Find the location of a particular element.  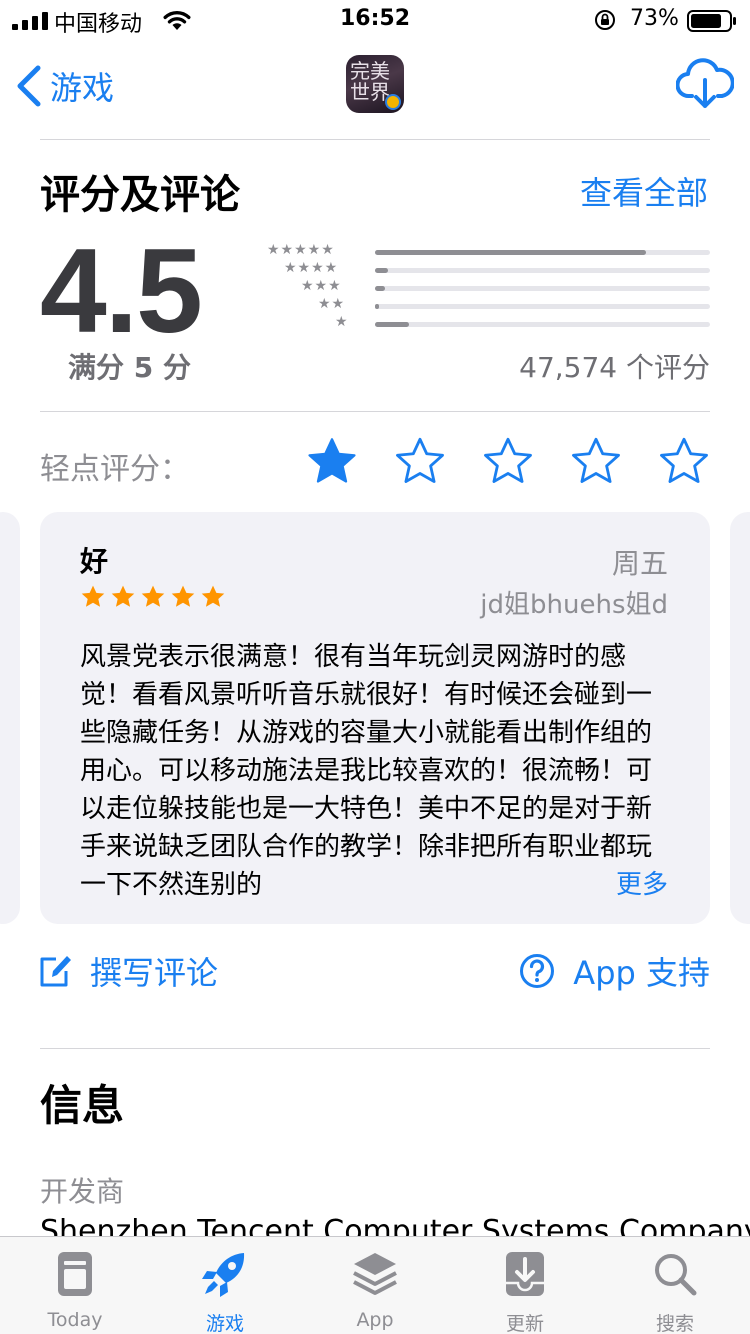

tab-today: Today is located at coordinates (75, 1285).